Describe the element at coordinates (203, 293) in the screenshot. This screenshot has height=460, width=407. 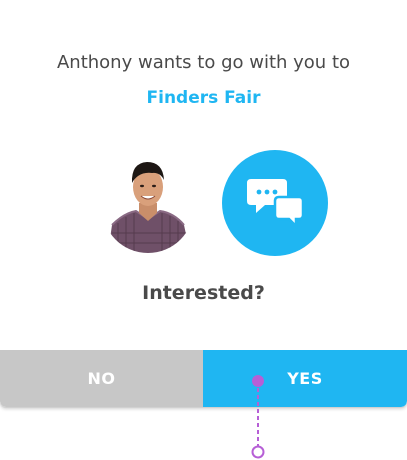
I see `interested-question: Interested?` at that location.